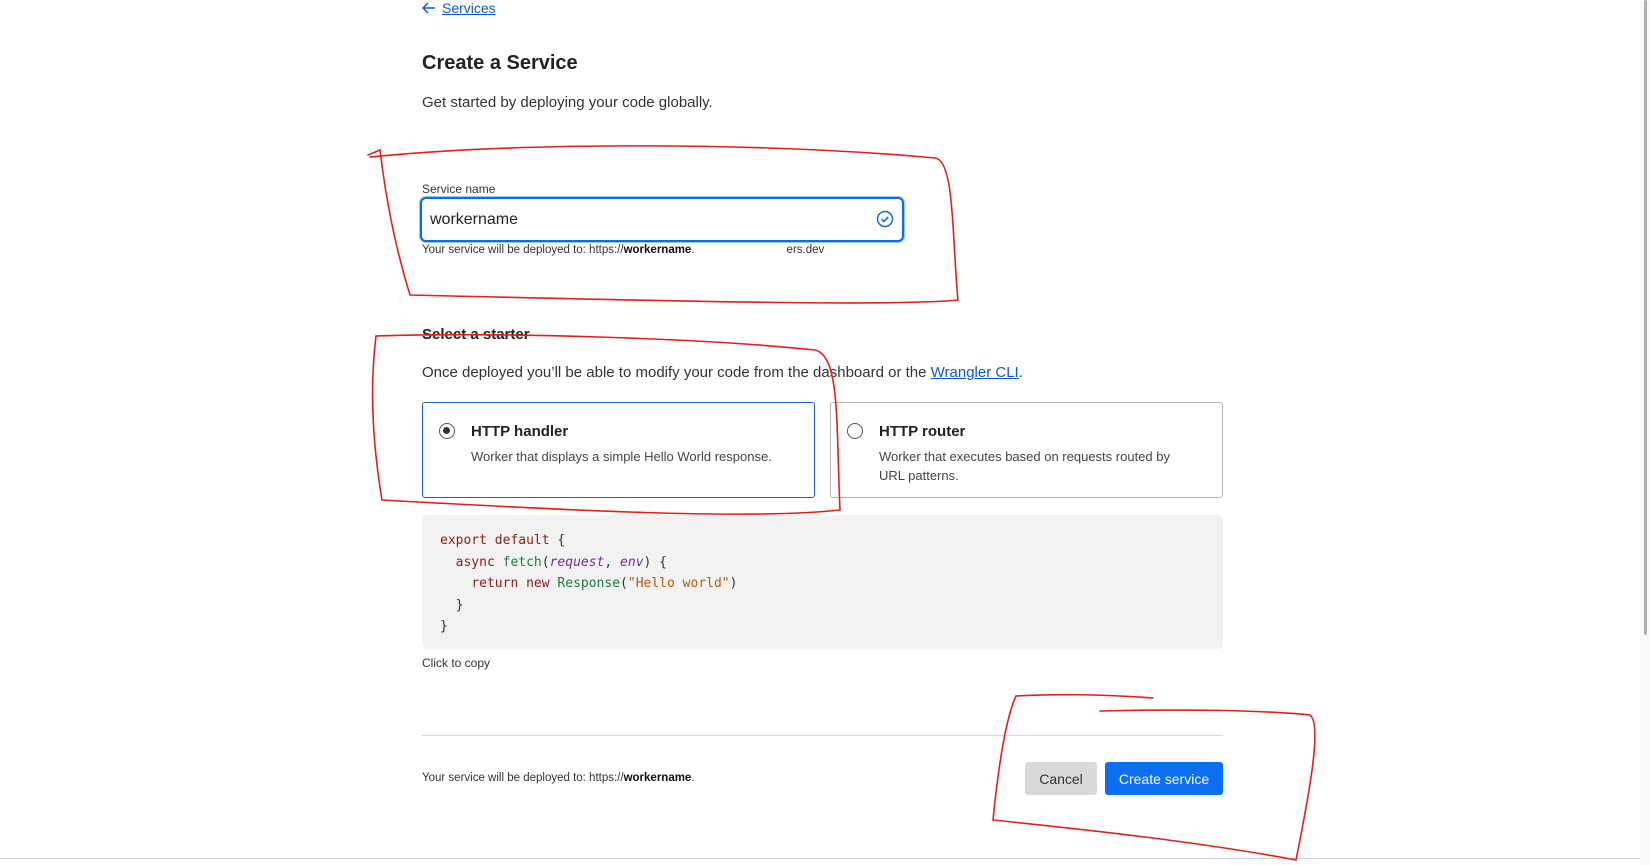 The width and height of the screenshot is (1650, 865). I want to click on service-name-field, so click(662, 219).